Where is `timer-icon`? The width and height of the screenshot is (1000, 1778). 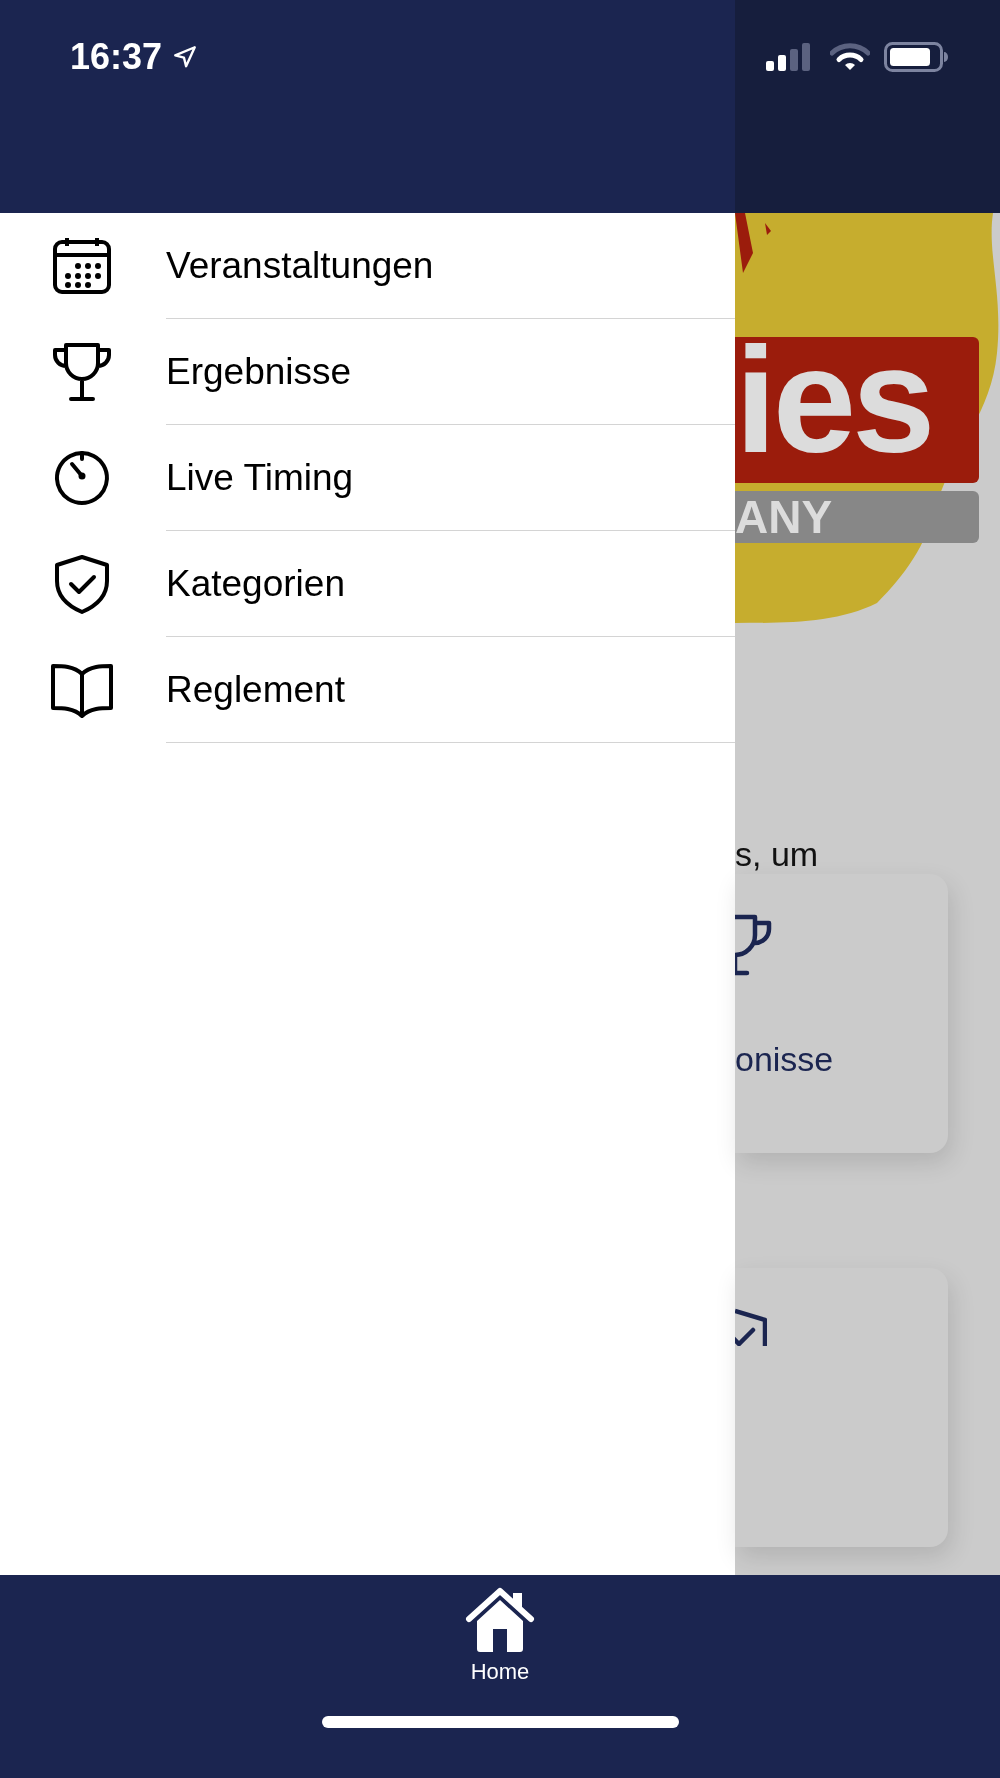
timer-icon is located at coordinates (82, 478).